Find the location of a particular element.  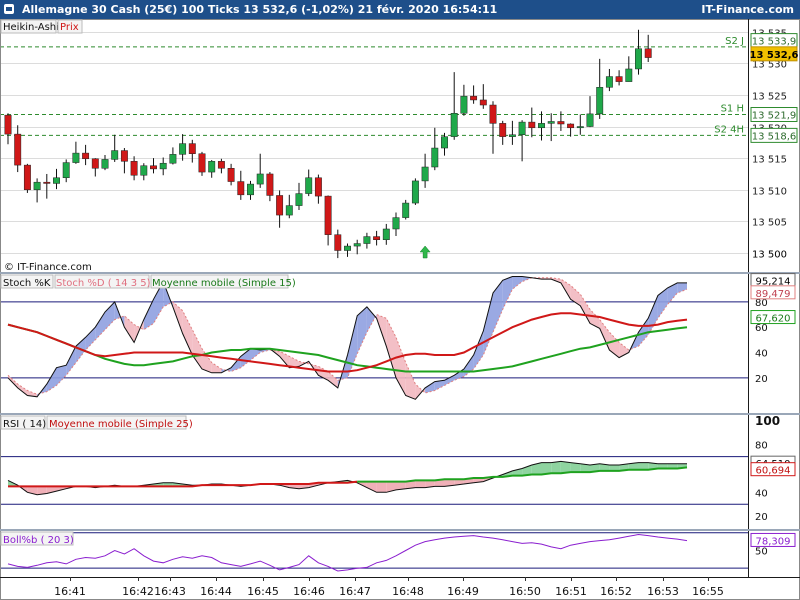

time-tick-label: 16:48 is located at coordinates (408, 591).